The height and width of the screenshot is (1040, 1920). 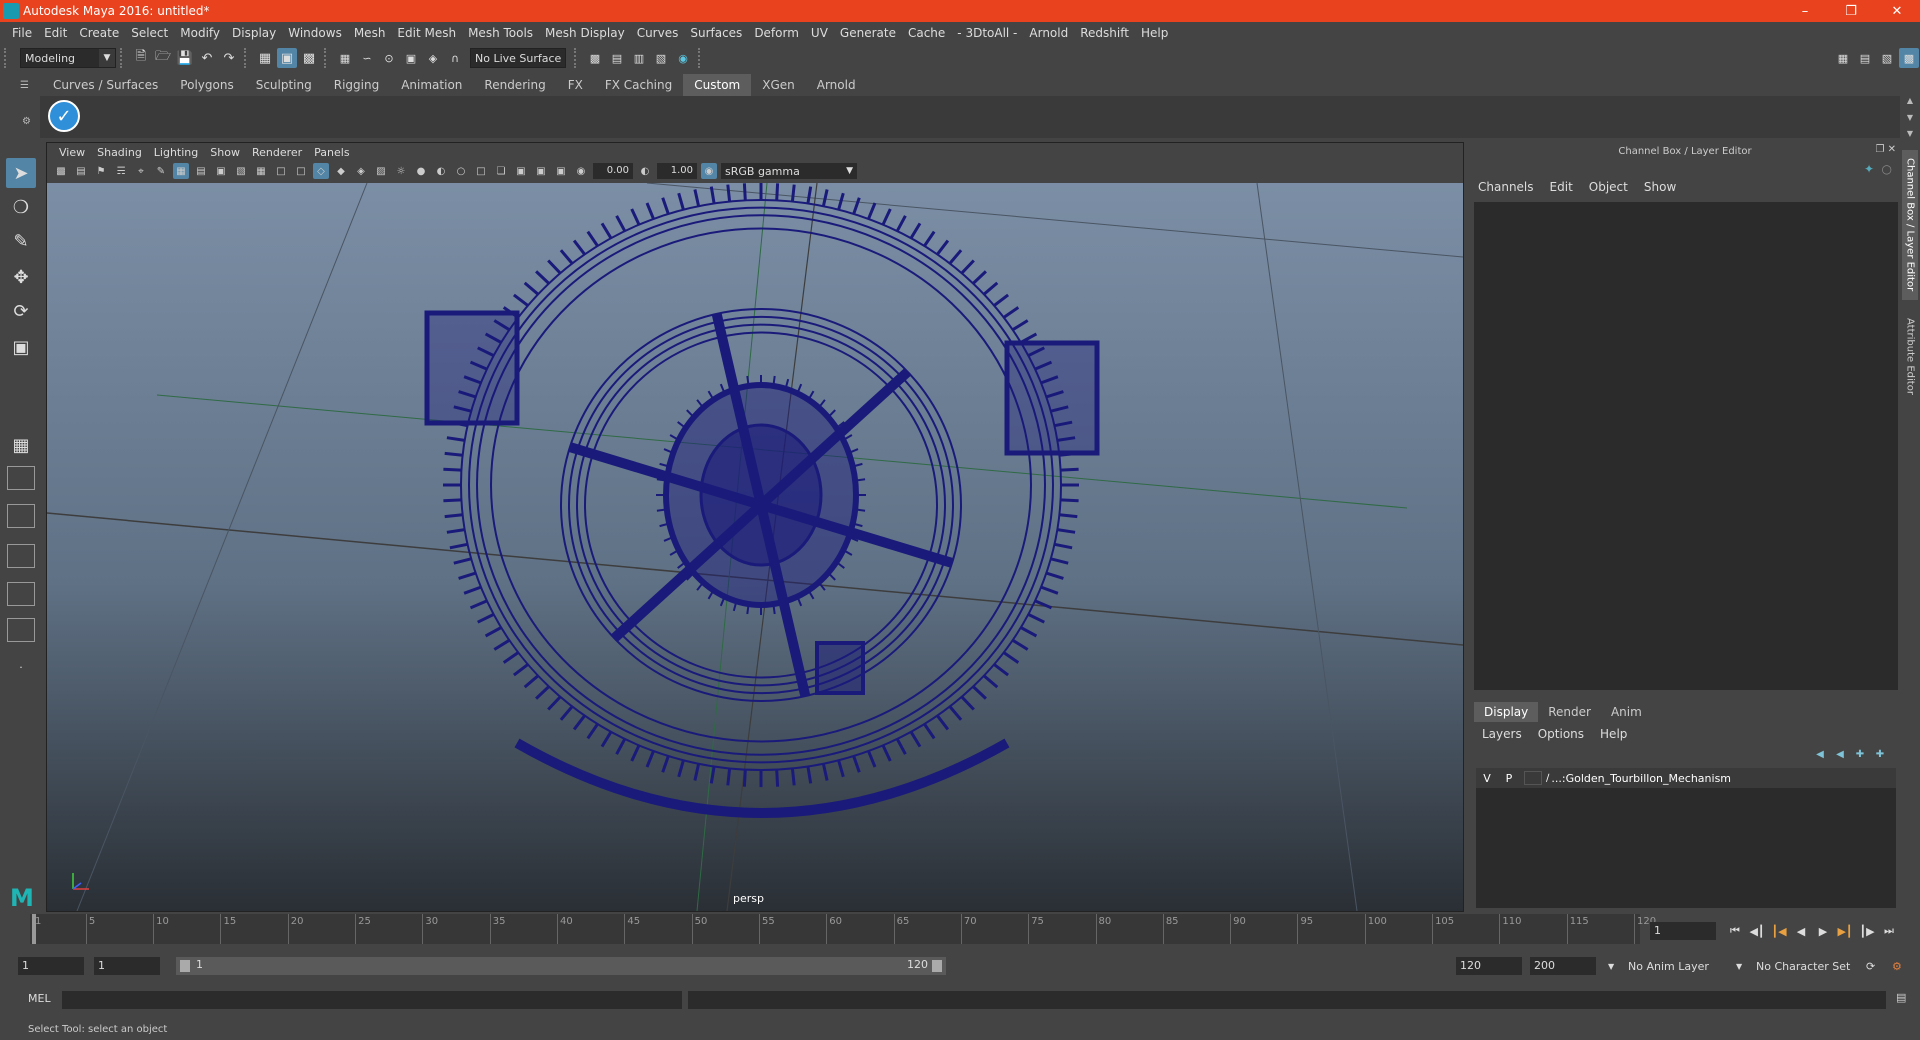 I want to click on textured-icon: ▨, so click(x=381, y=171).